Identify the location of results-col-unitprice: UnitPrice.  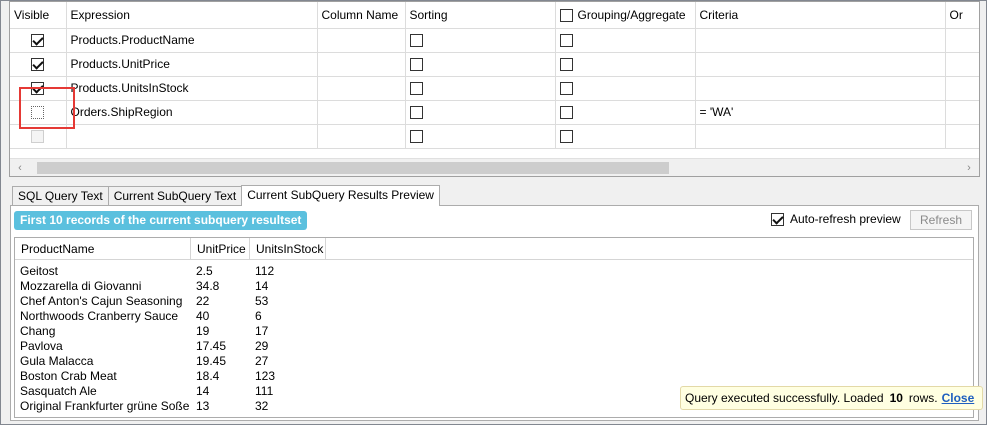
(220, 248).